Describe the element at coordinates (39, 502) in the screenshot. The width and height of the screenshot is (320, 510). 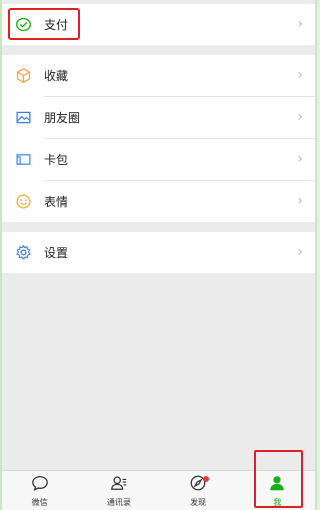
I see `tab-label: 微信` at that location.